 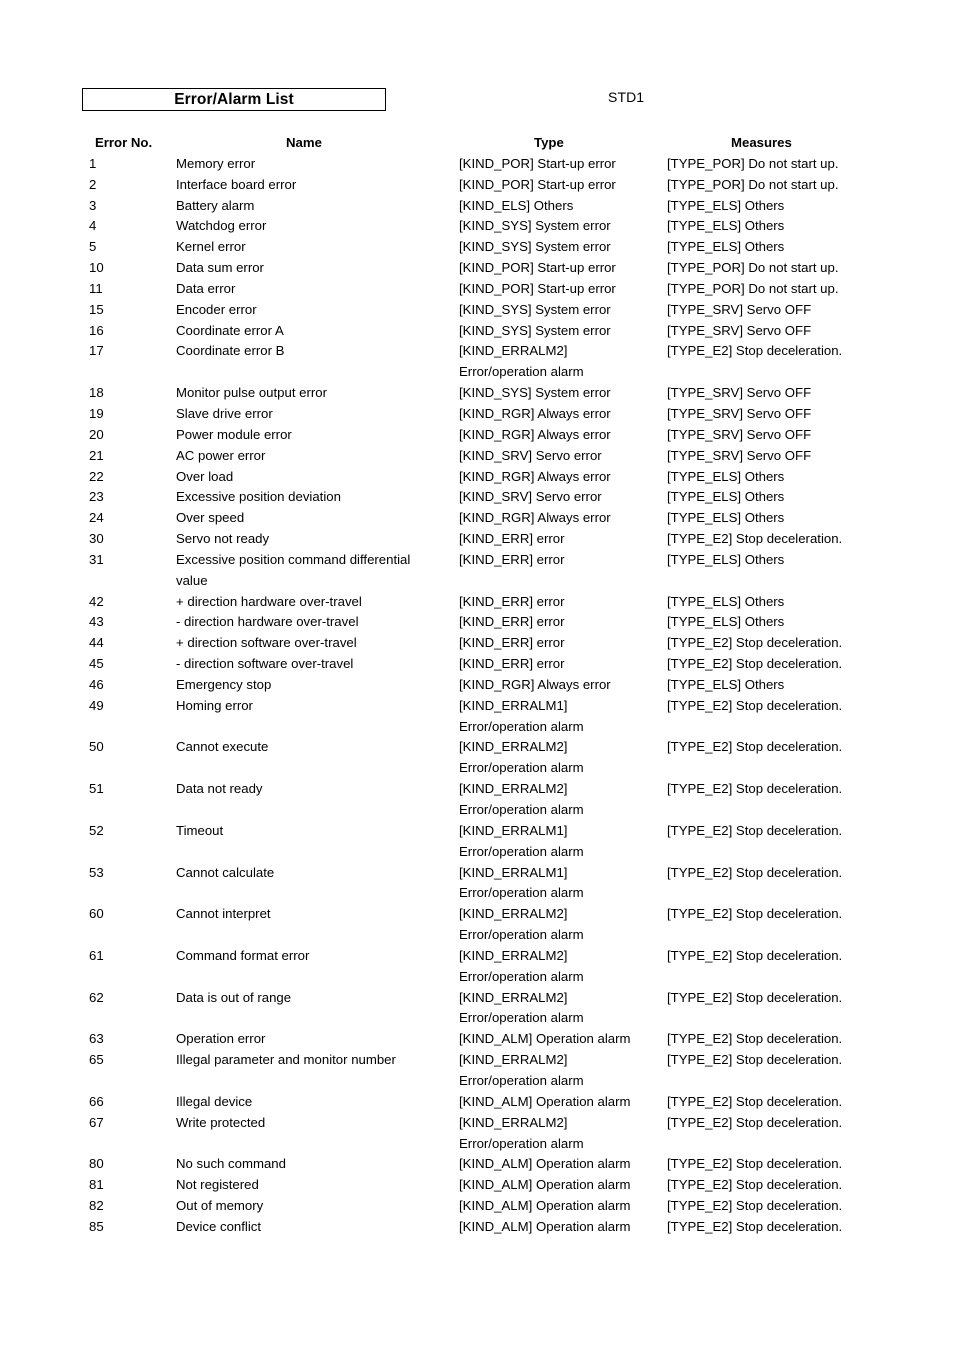 I want to click on cell-error-no: 30, so click(x=96, y=539).